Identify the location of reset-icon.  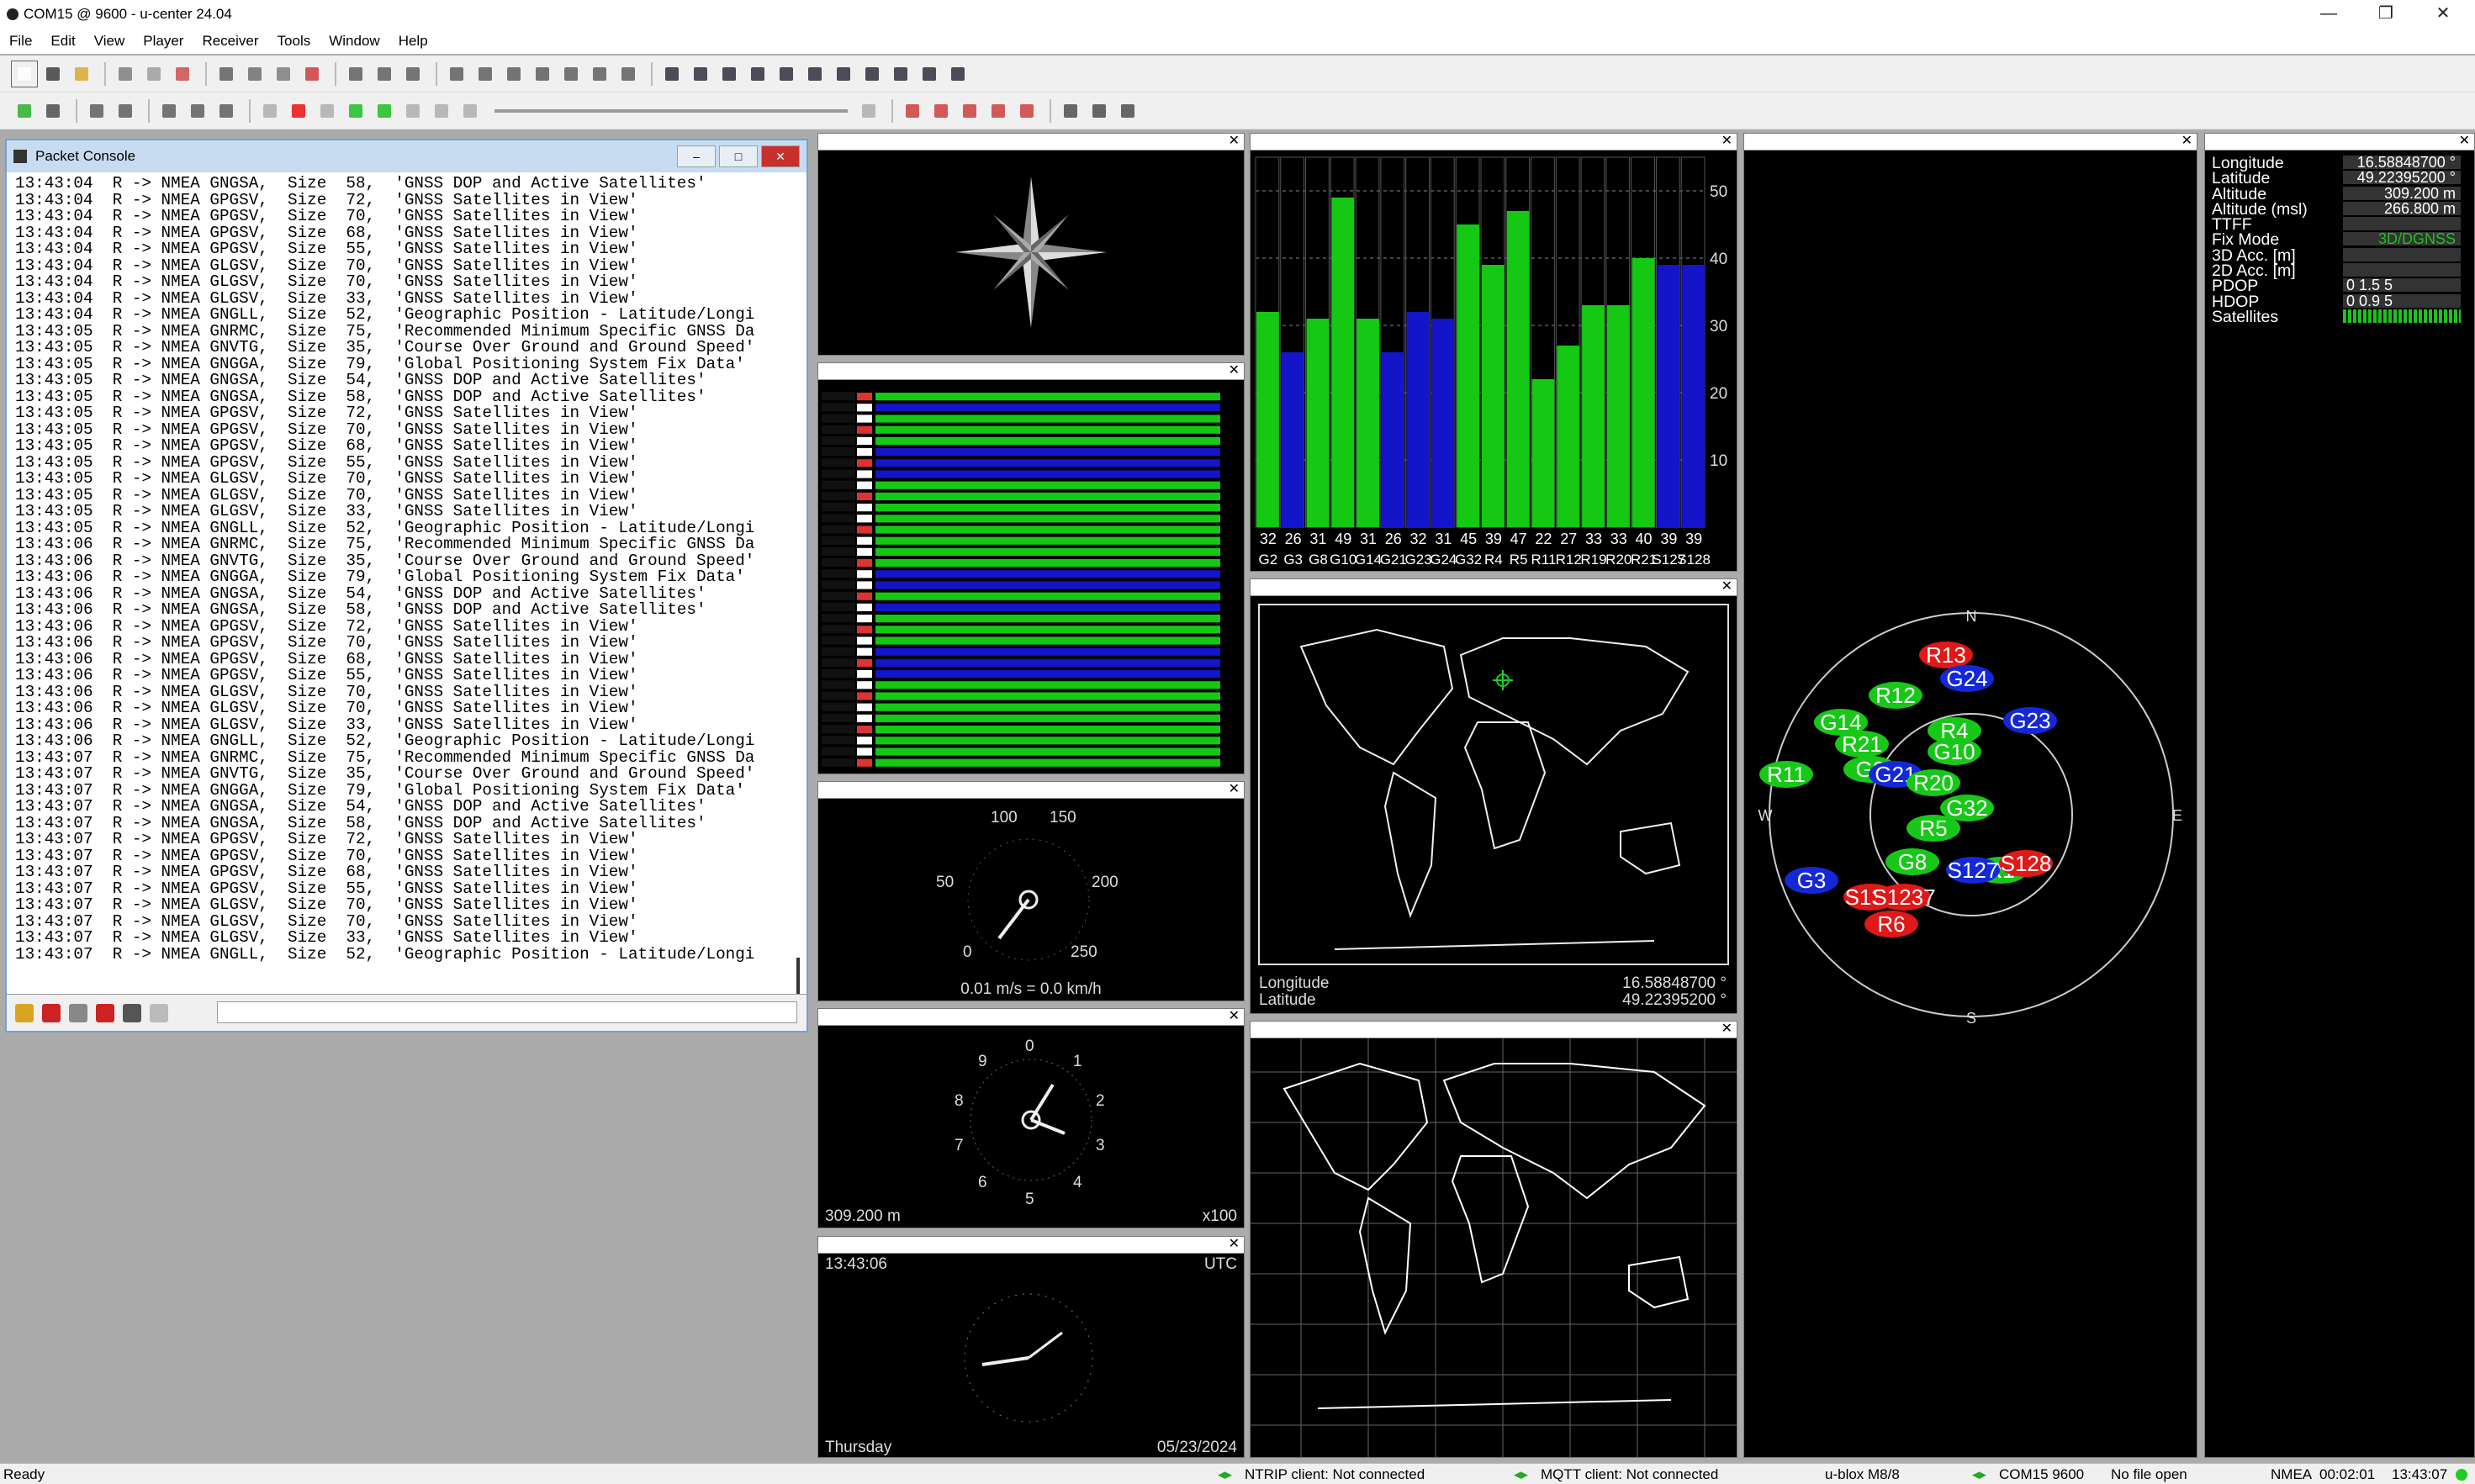
(999, 111).